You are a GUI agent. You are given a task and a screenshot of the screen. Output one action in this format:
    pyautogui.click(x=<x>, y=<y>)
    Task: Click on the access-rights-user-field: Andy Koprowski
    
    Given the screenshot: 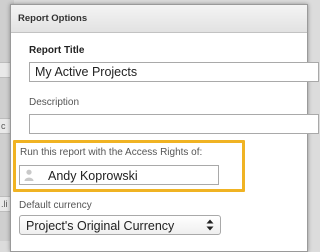 What is the action you would take?
    pyautogui.click(x=119, y=175)
    